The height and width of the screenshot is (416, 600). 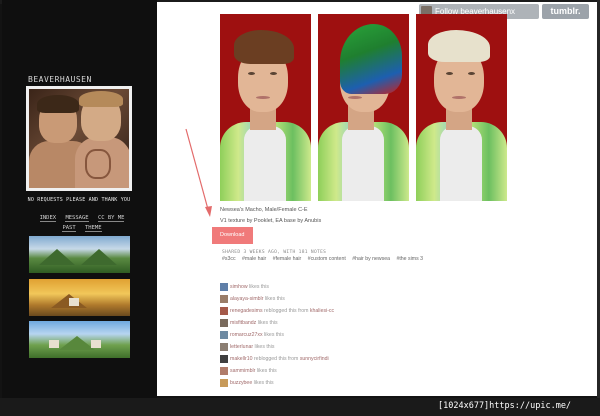 I want to click on post-meta: SHARED 3 WEEKS AGO, WITH 181 NOTES, so click(x=274, y=252).